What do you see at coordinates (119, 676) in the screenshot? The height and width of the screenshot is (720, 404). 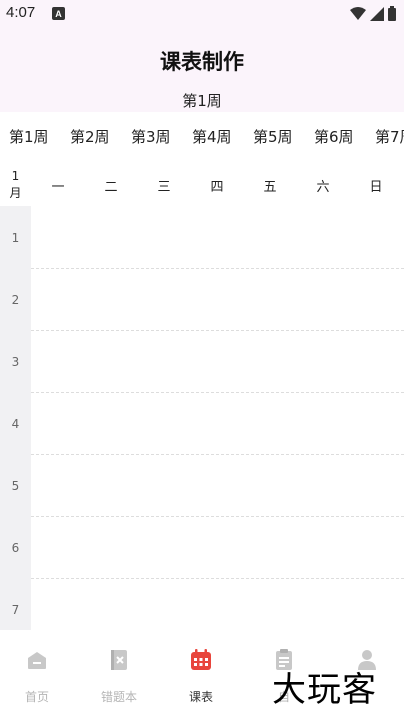 I see `nav-error-book: 错题本` at bounding box center [119, 676].